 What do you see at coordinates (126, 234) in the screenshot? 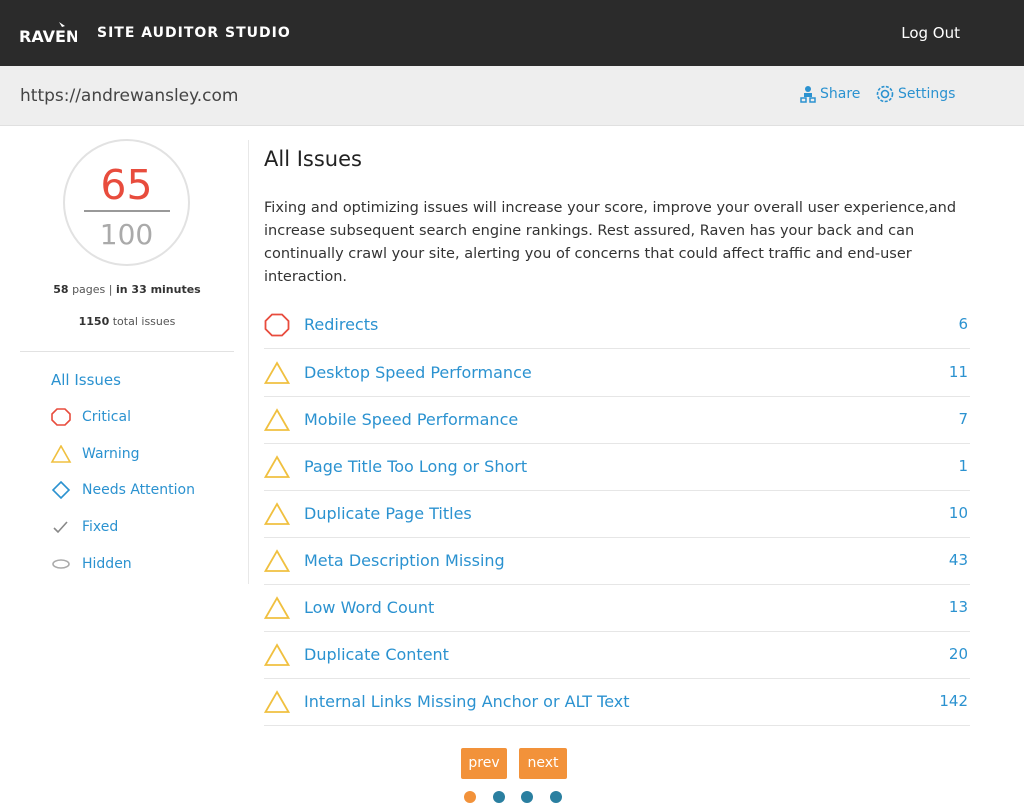
I see `score-max: 100` at bounding box center [126, 234].